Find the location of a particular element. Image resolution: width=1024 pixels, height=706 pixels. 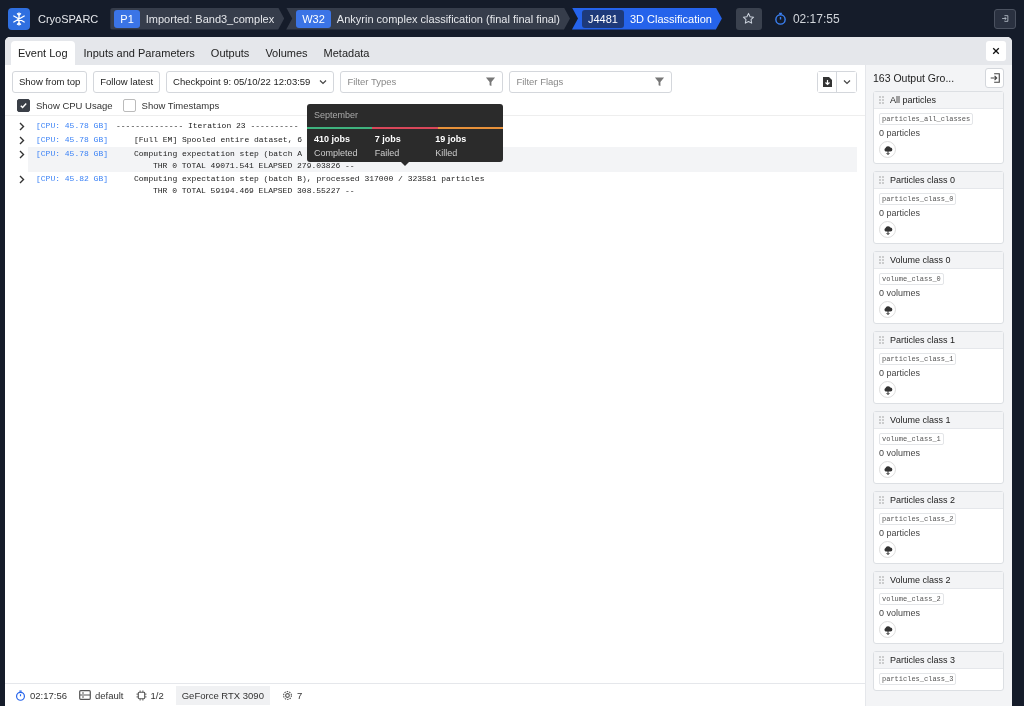

stat-label: Killed is located at coordinates (447, 153).